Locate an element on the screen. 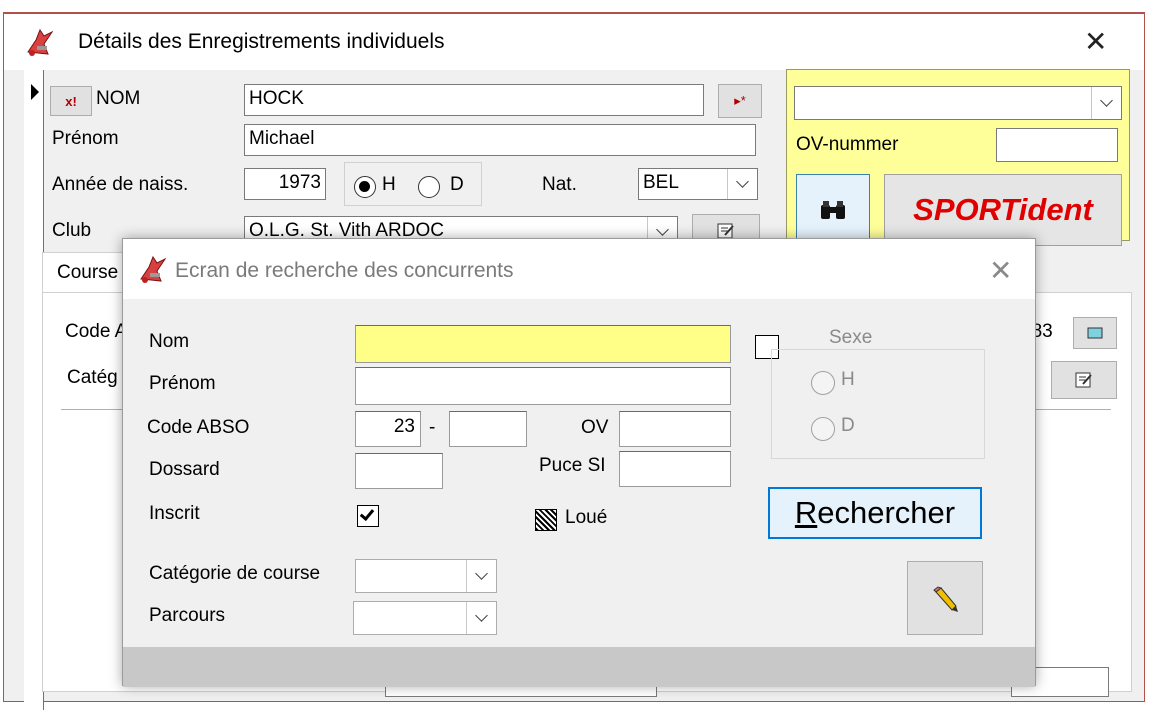 The image size is (1158, 710). code-a-label: Code A is located at coordinates (96, 331).